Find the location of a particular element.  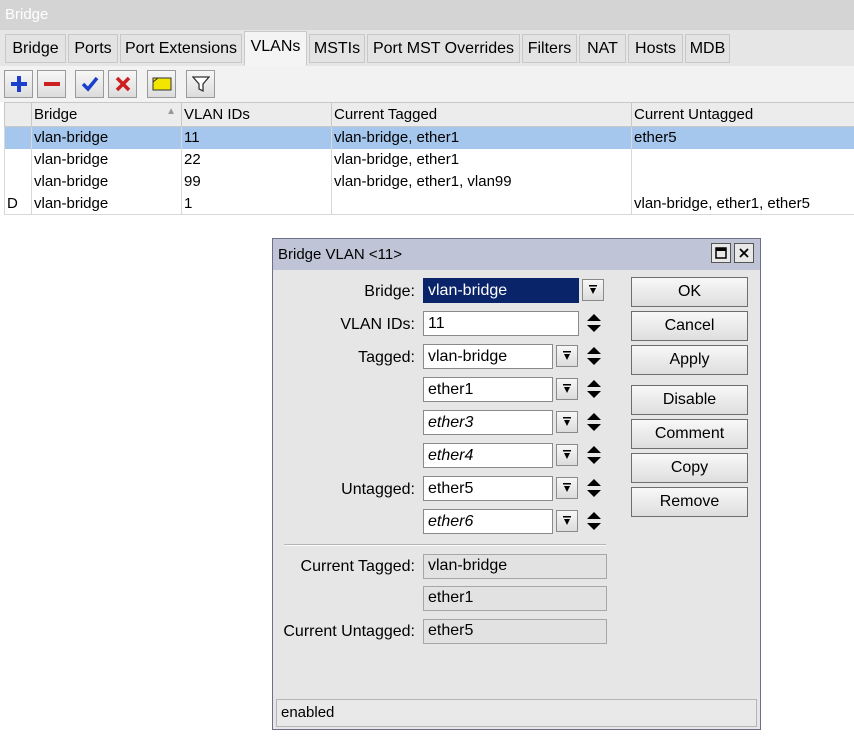

tab-filters: Filters is located at coordinates (549, 48).